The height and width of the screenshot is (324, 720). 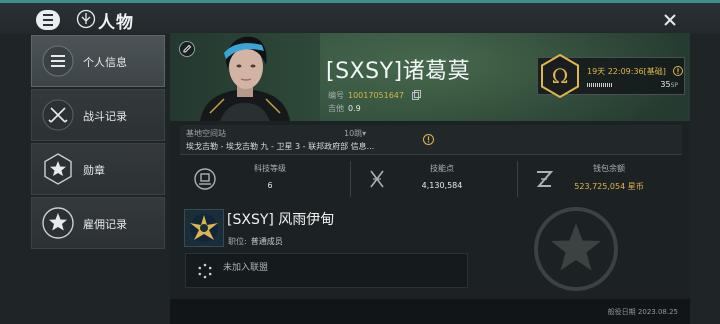 I want to click on stat-label: 钱包余额, so click(x=609, y=168).